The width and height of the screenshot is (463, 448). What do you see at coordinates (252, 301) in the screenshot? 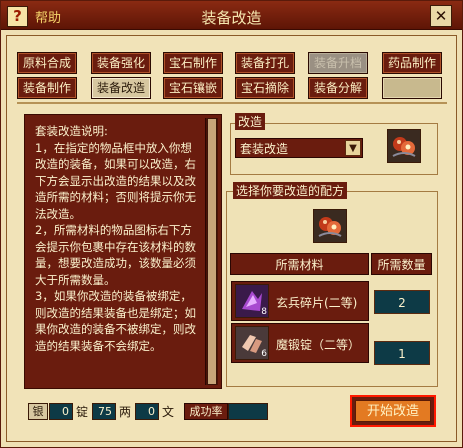
I see `material-icon-slot: 8` at bounding box center [252, 301].